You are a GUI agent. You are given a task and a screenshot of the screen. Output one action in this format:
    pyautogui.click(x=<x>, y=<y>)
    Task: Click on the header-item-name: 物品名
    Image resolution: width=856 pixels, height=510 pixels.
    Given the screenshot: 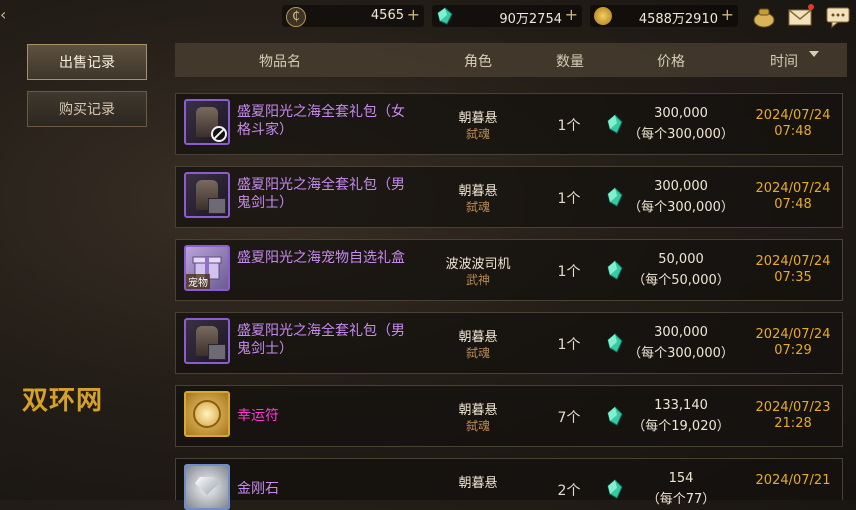 What is the action you would take?
    pyautogui.click(x=280, y=62)
    